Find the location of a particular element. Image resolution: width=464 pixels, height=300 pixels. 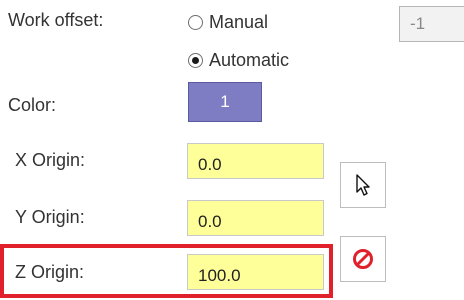

radio-automatic: Automatic is located at coordinates (238, 60).